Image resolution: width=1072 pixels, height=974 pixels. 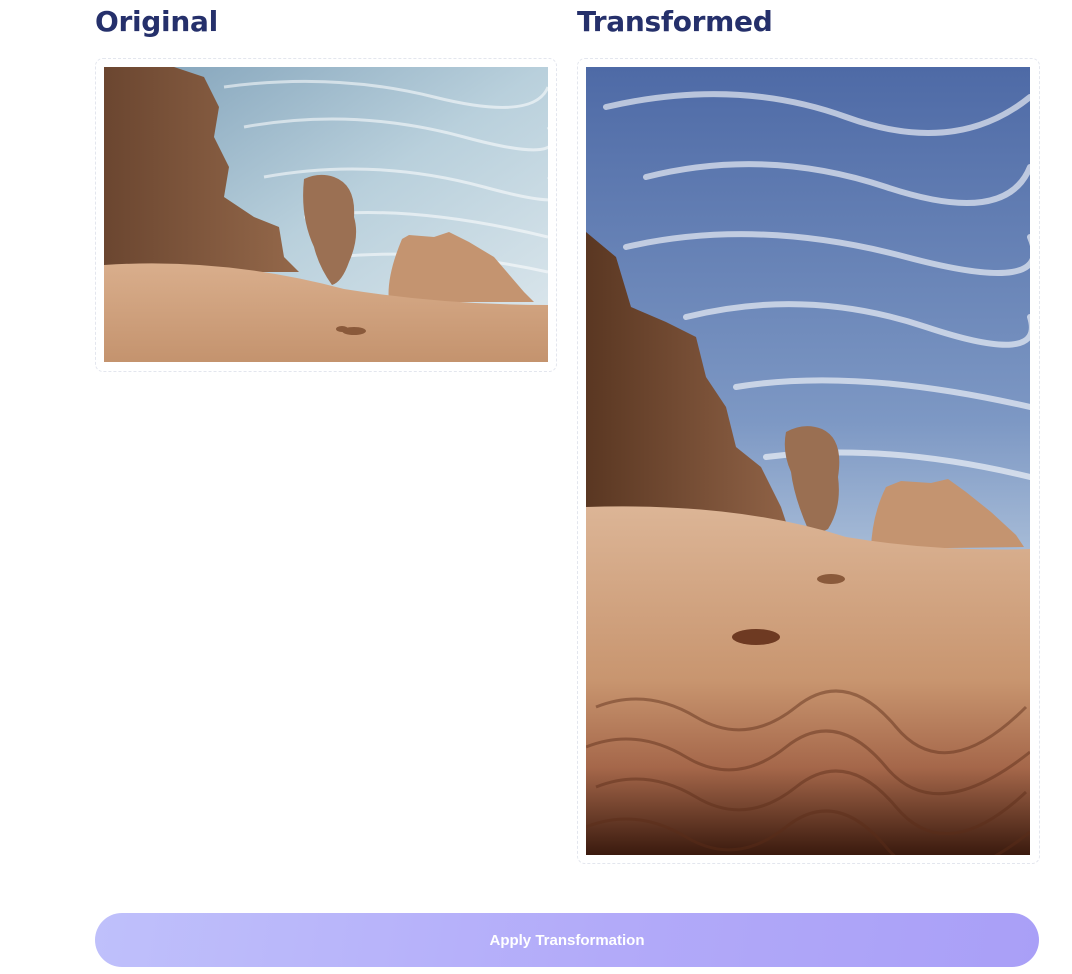 I want to click on transformed-heading: Transformed, so click(x=675, y=21).